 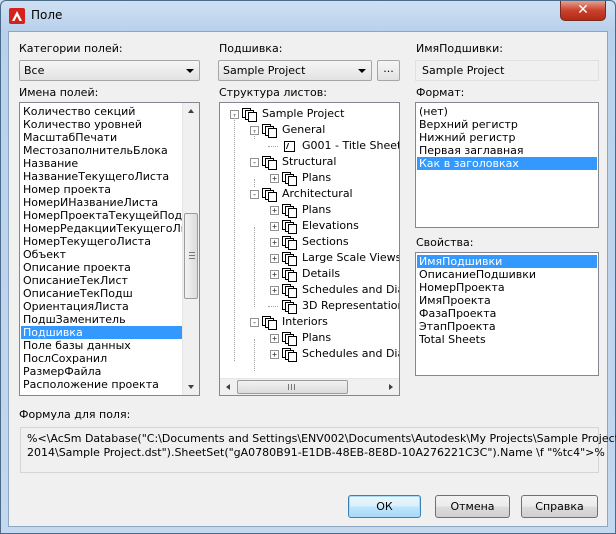 What do you see at coordinates (75, 414) in the screenshot?
I see `formula-label: Формула для поля:` at bounding box center [75, 414].